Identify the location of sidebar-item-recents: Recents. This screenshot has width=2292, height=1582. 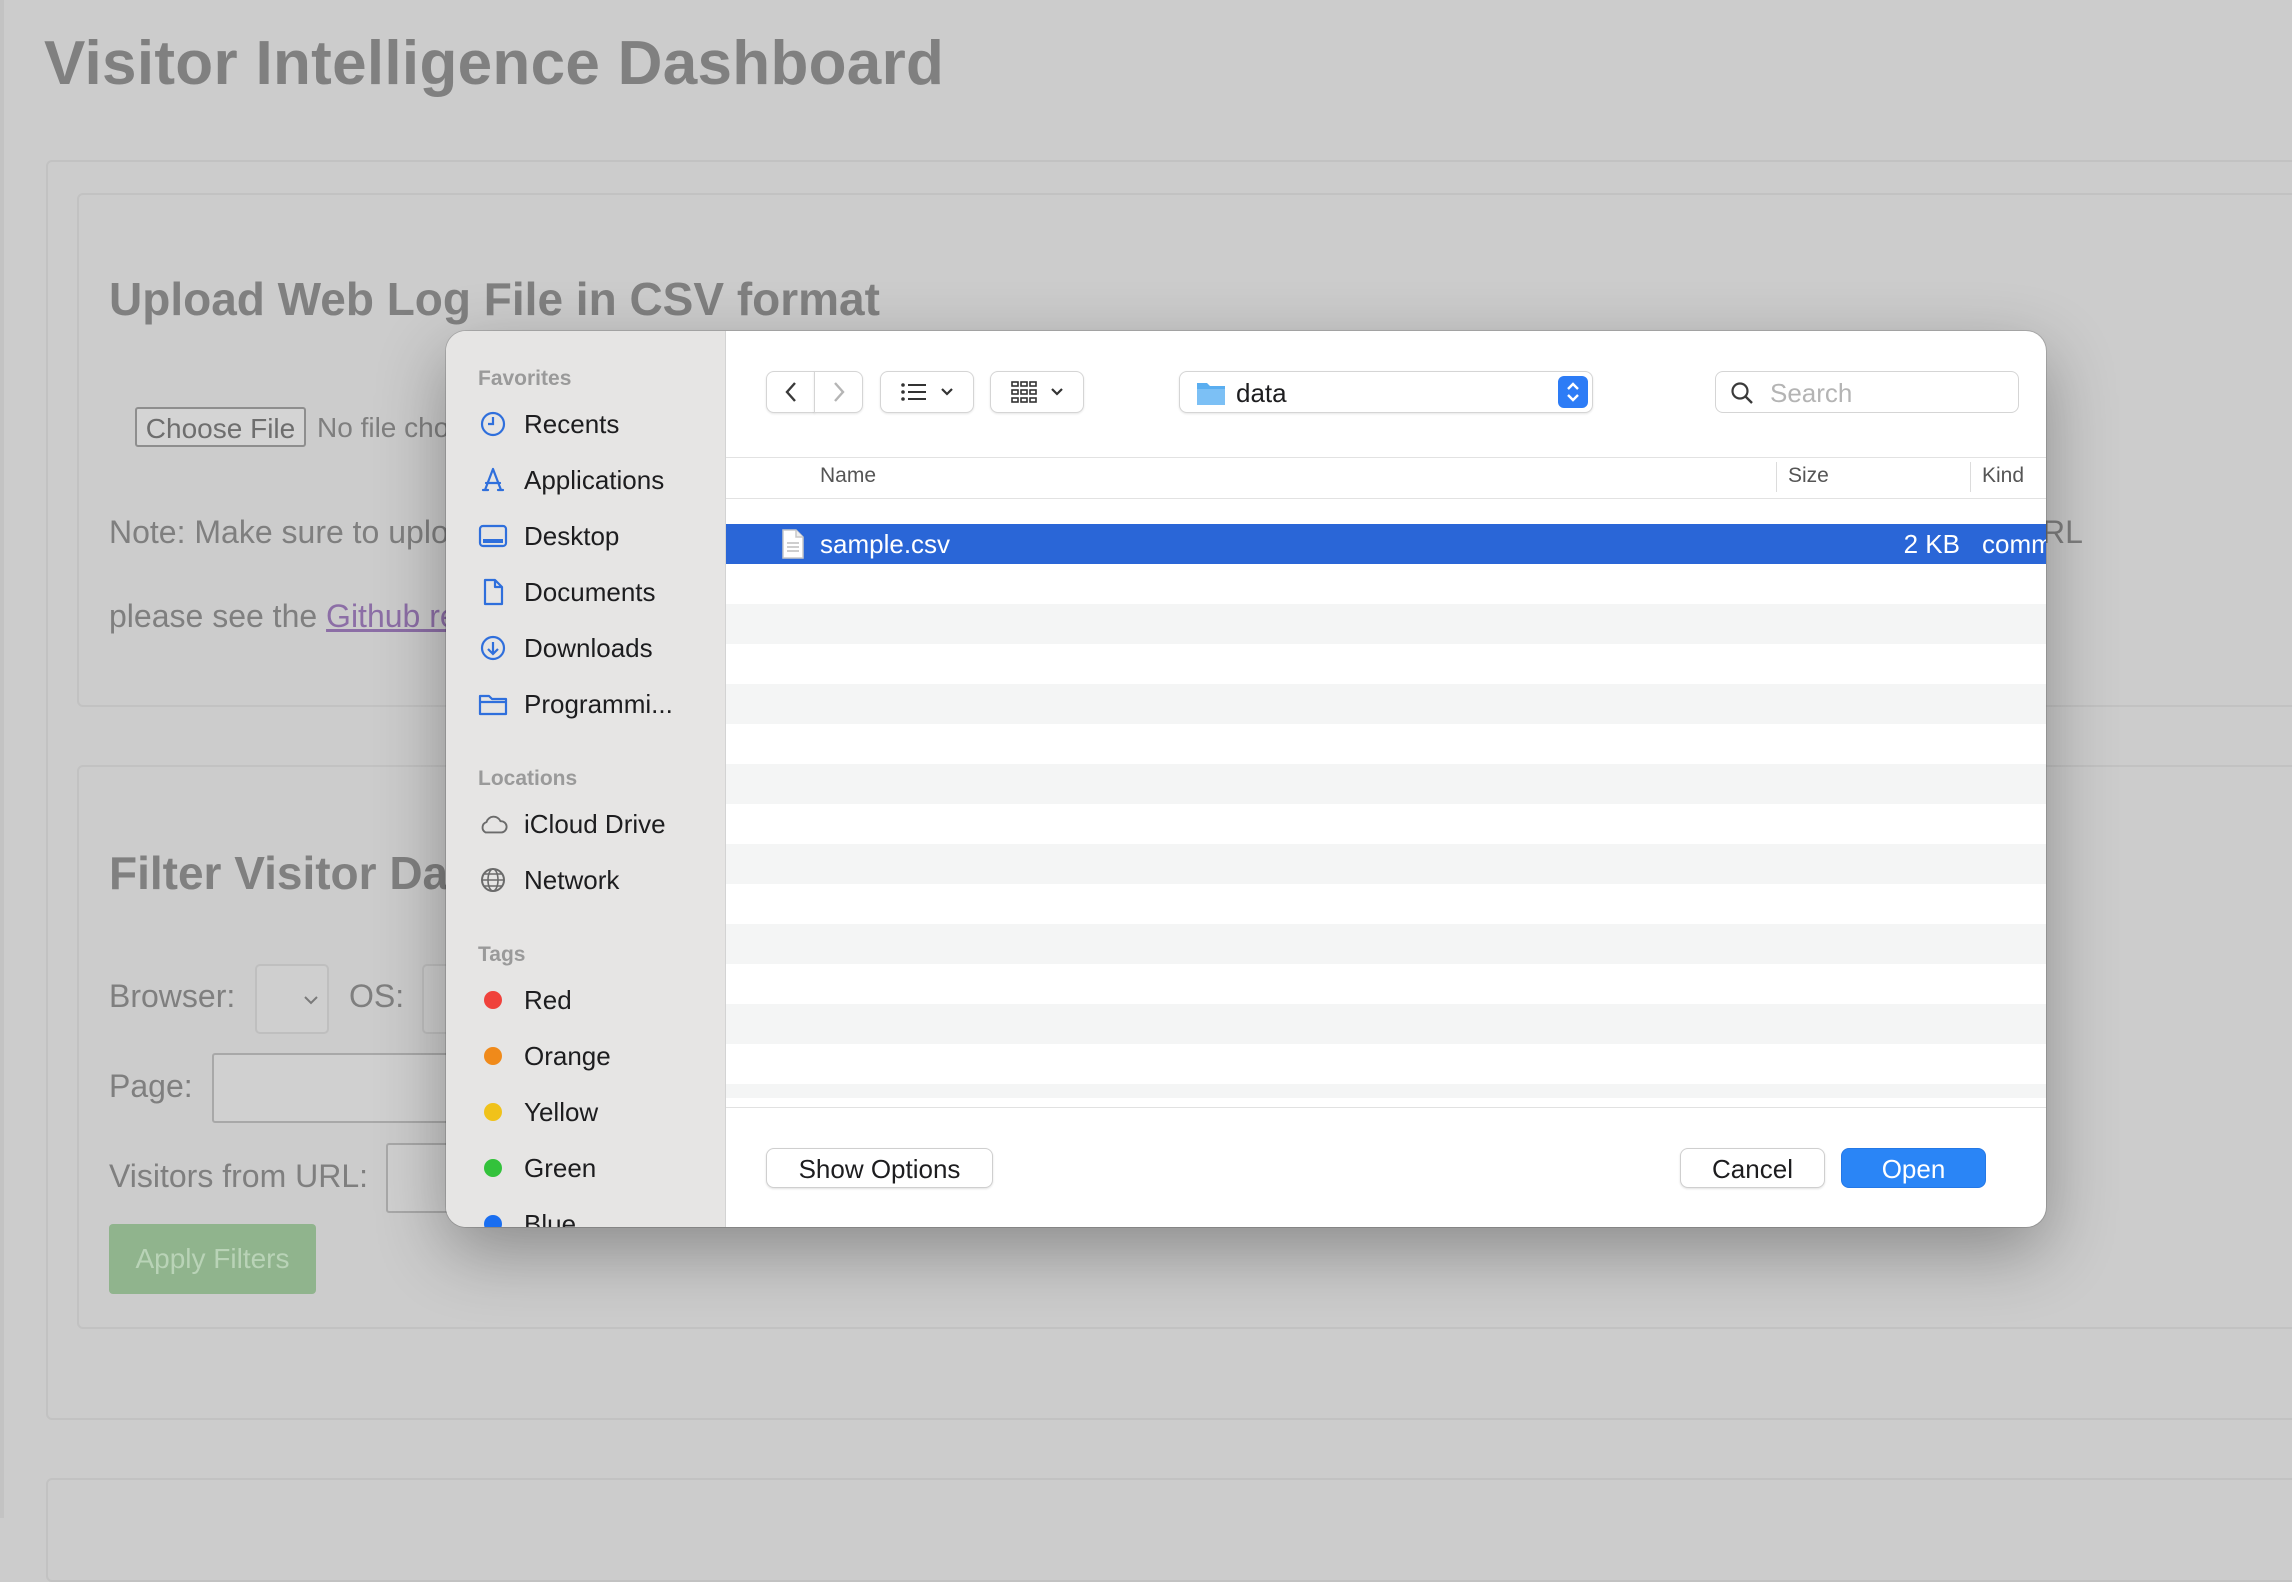
(598, 424).